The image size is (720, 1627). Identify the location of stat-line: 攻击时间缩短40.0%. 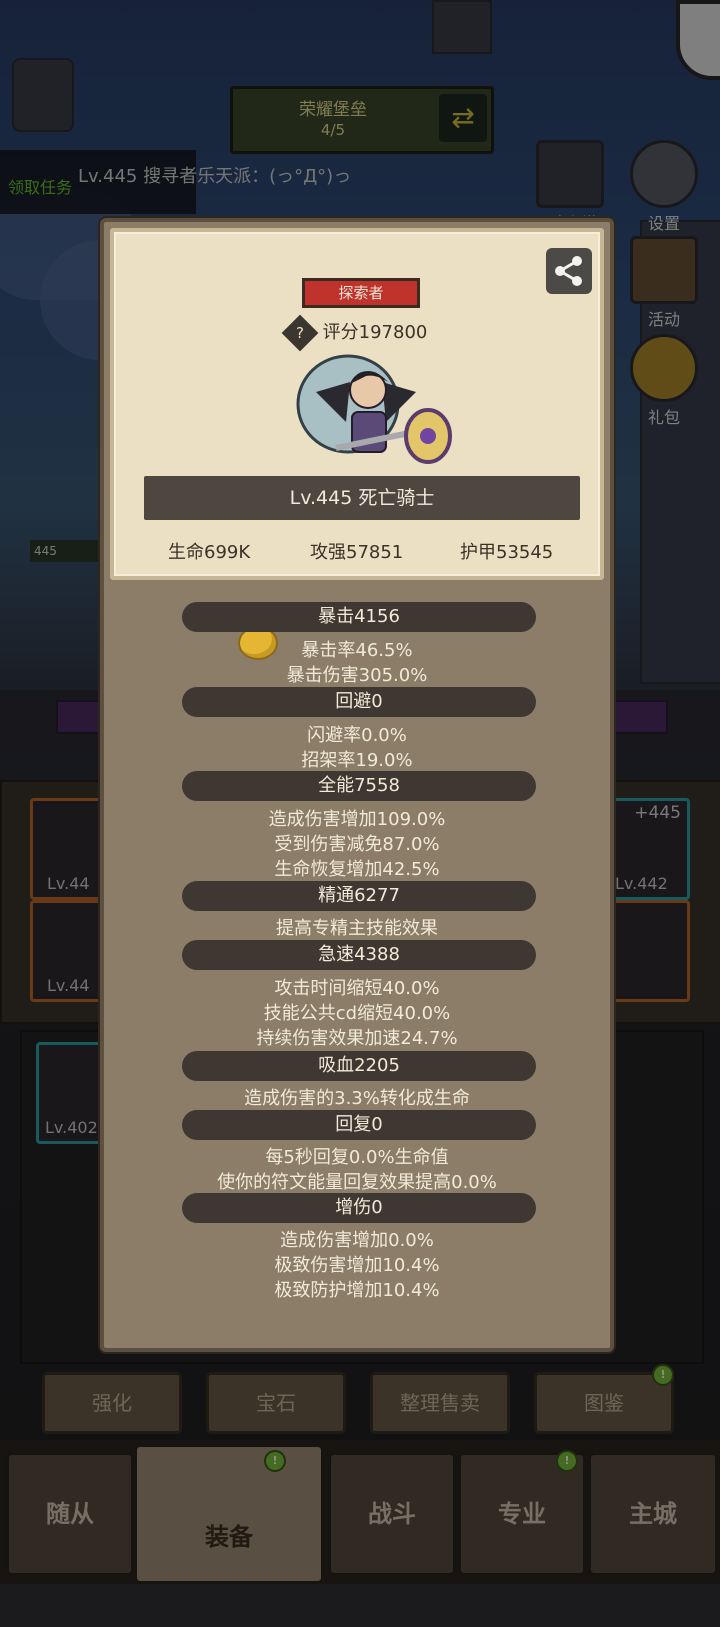
(357, 988).